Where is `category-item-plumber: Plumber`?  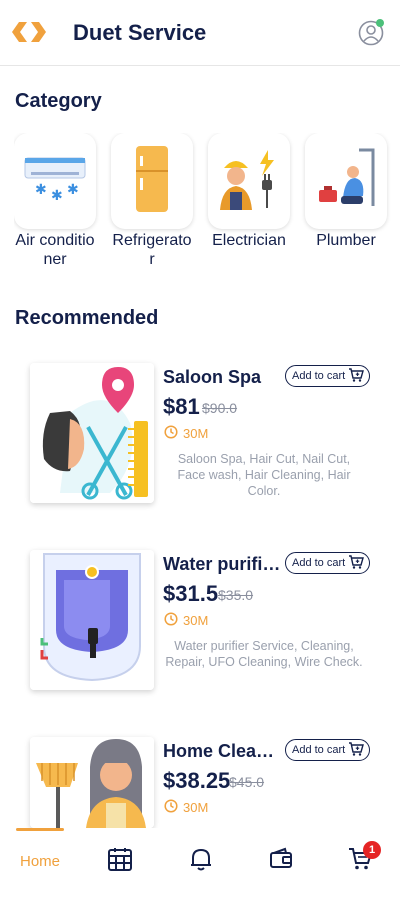
category-item-plumber: Plumber is located at coordinates (346, 191).